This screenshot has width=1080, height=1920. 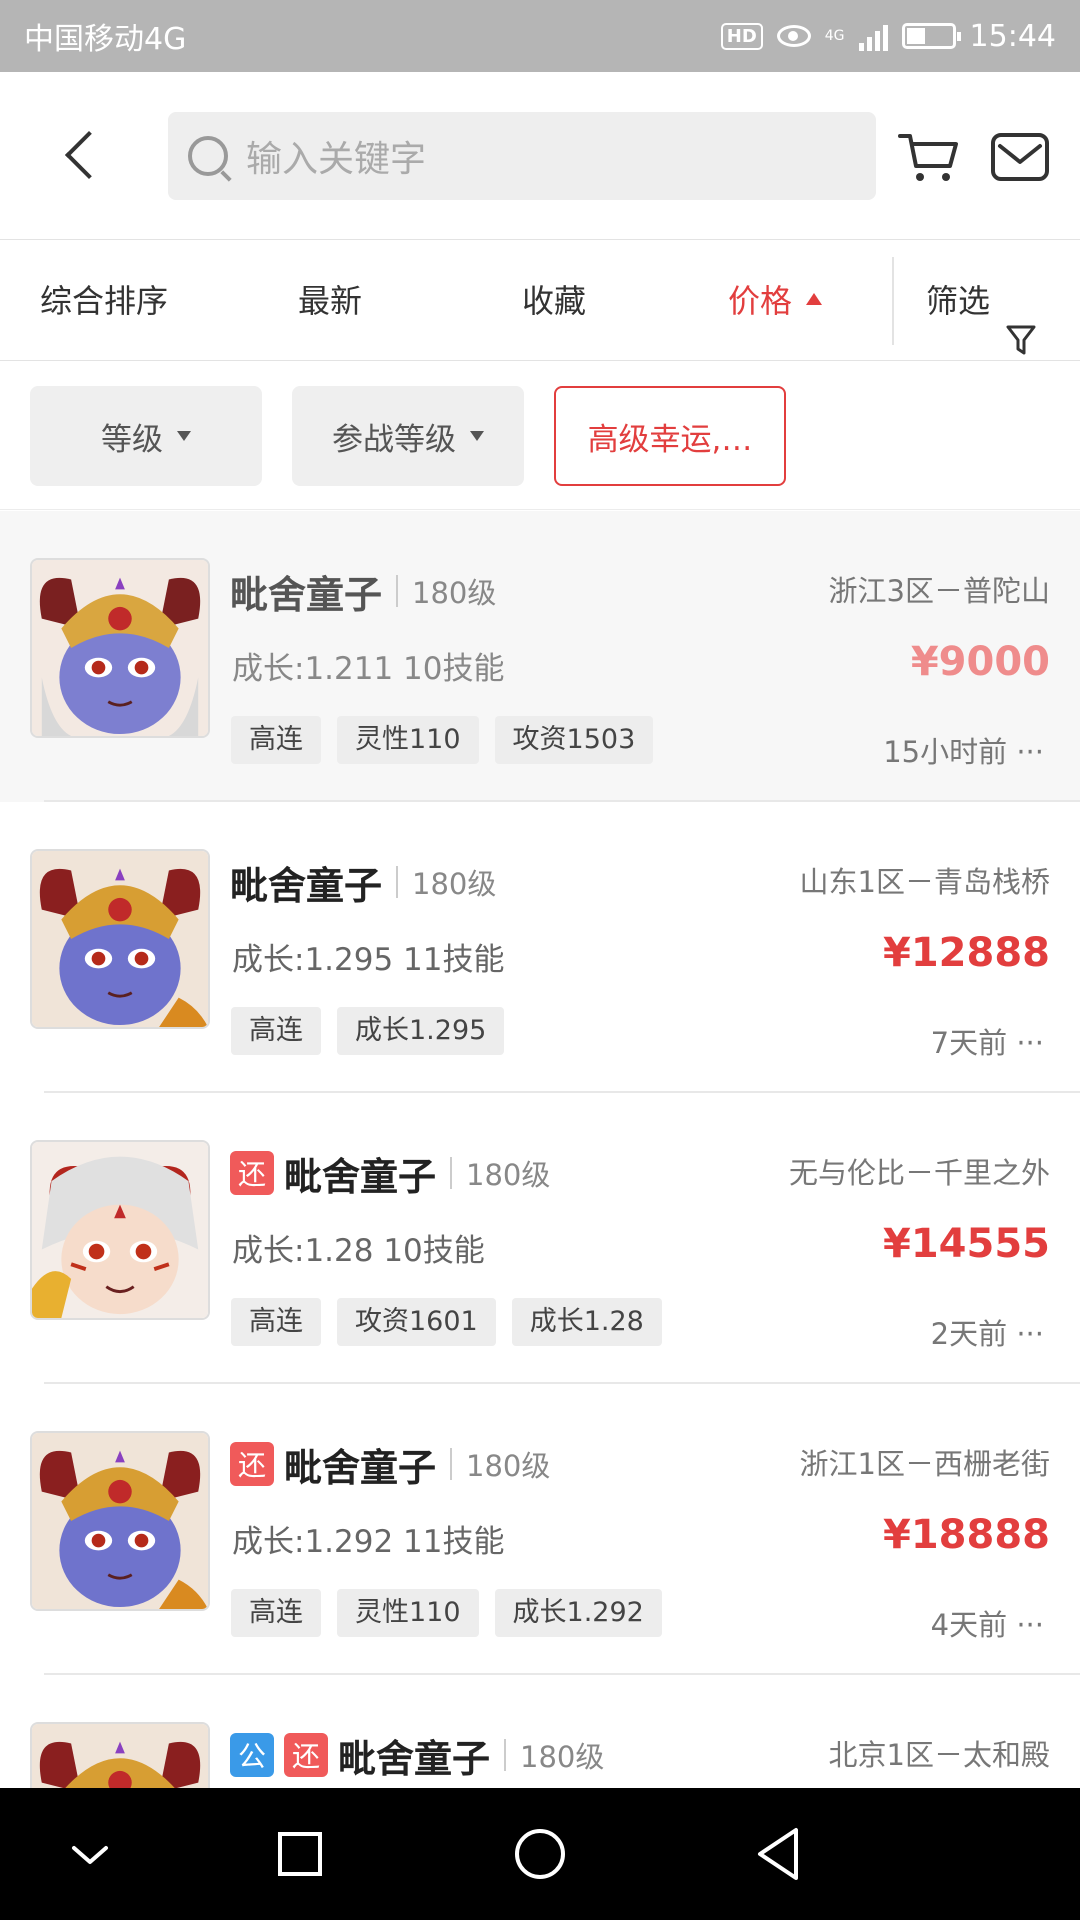 What do you see at coordinates (775, 301) in the screenshot?
I see `sort-price: 价格` at bounding box center [775, 301].